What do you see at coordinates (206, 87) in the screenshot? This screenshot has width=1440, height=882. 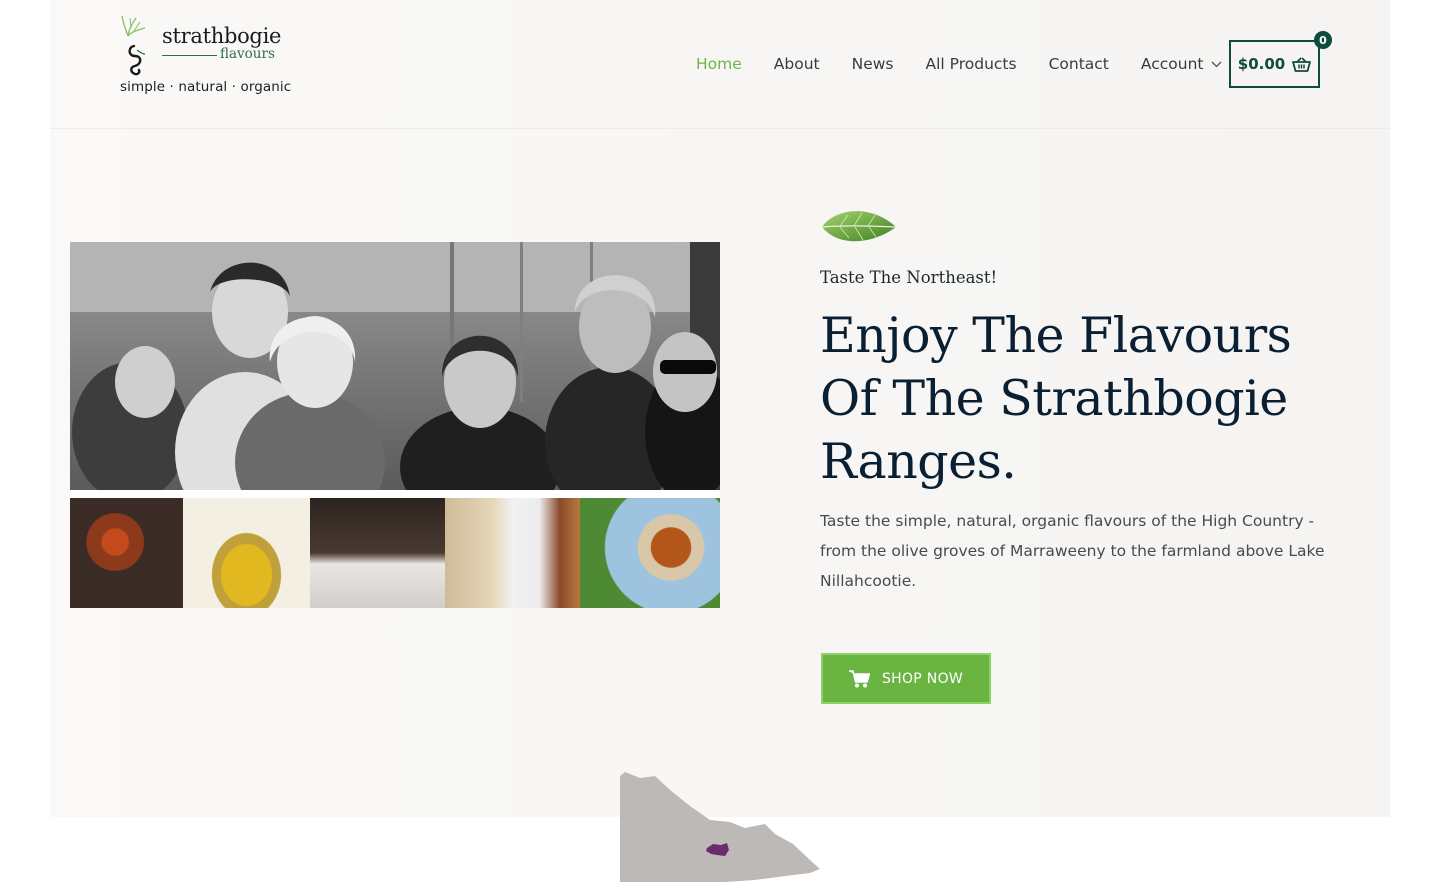 I see `site-tagline: simple · natural · organic` at bounding box center [206, 87].